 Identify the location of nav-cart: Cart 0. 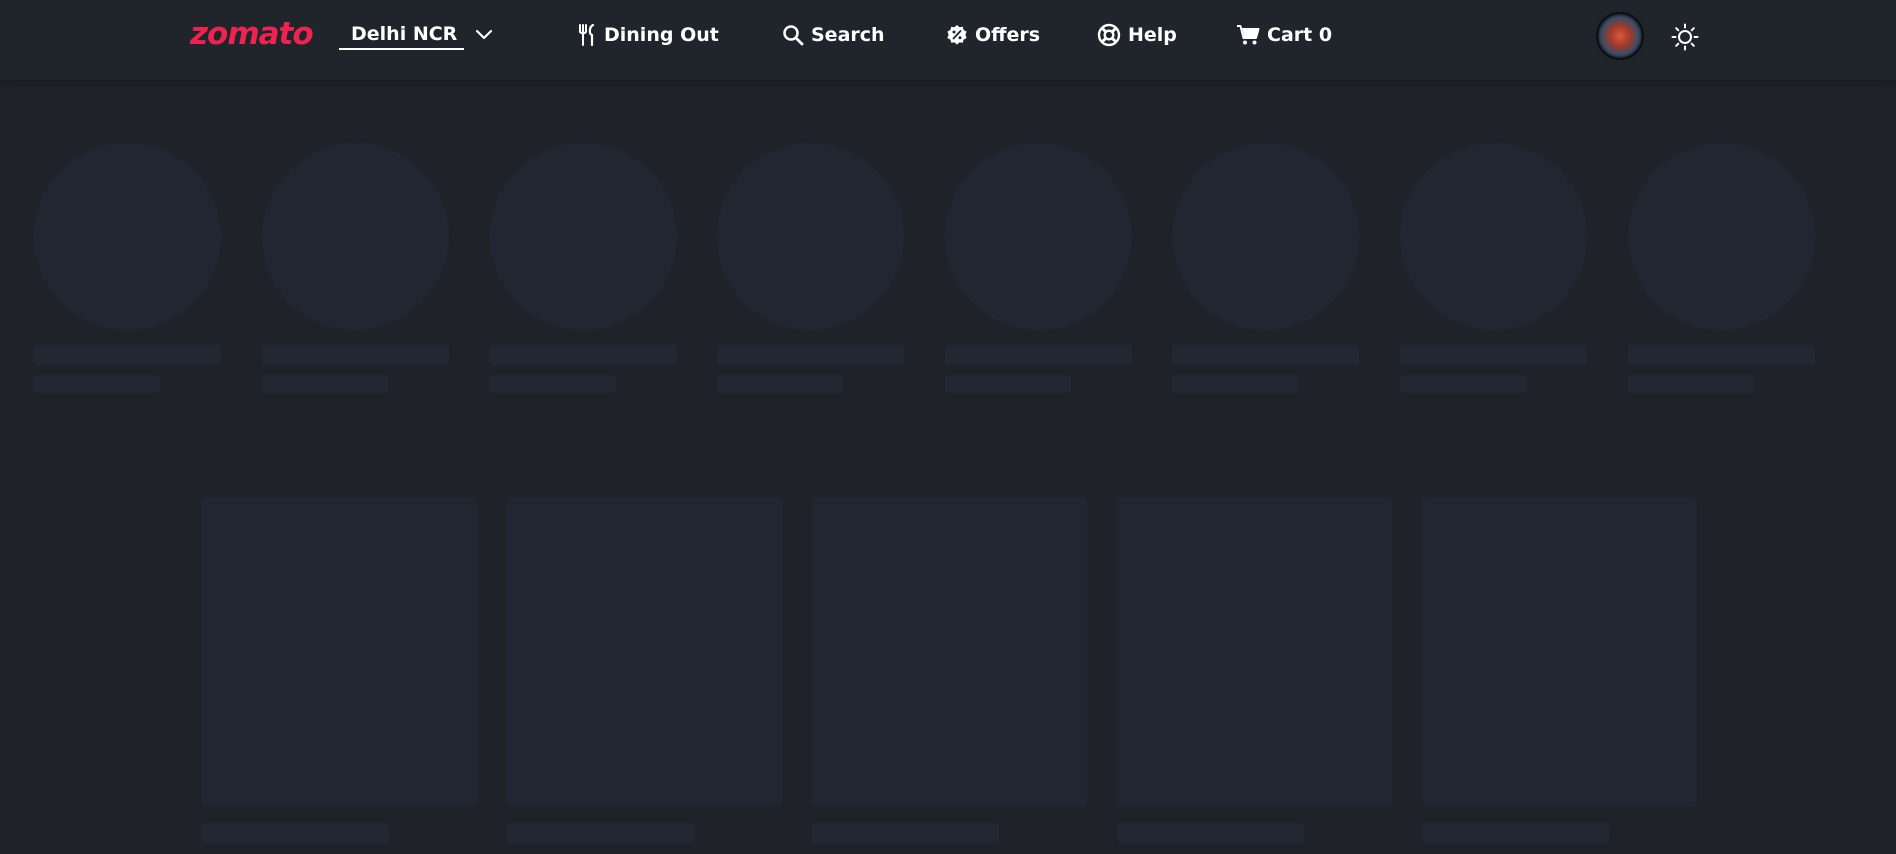
(1284, 35).